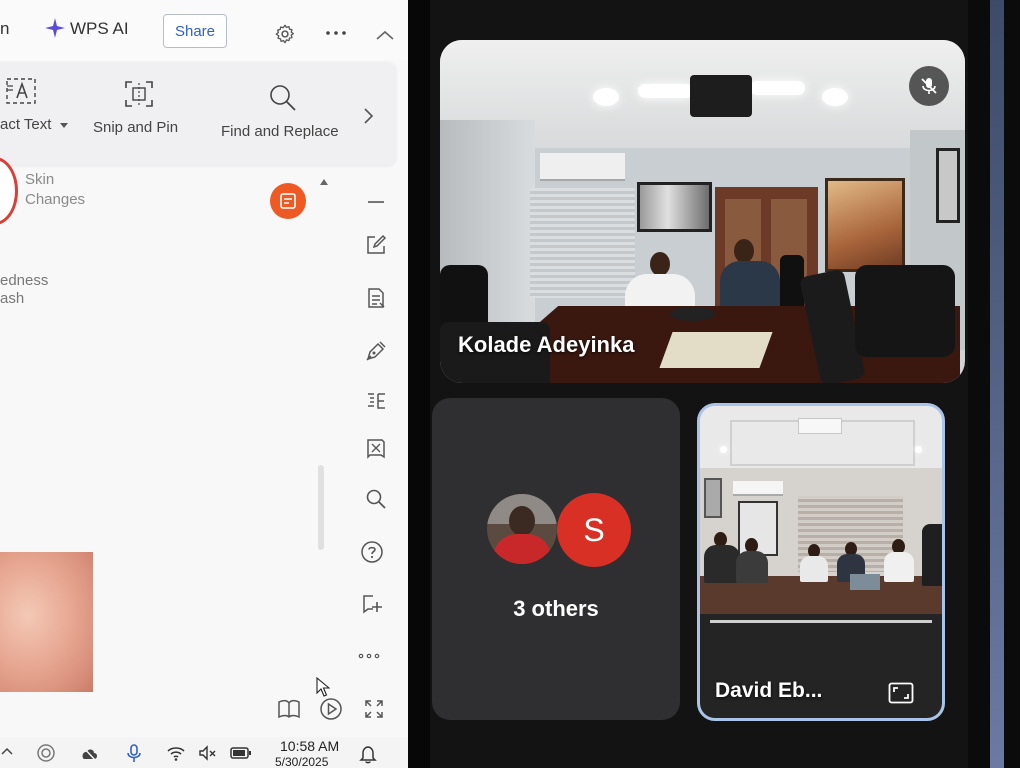 The height and width of the screenshot is (768, 1020). I want to click on extract-text-icon, so click(21, 91).